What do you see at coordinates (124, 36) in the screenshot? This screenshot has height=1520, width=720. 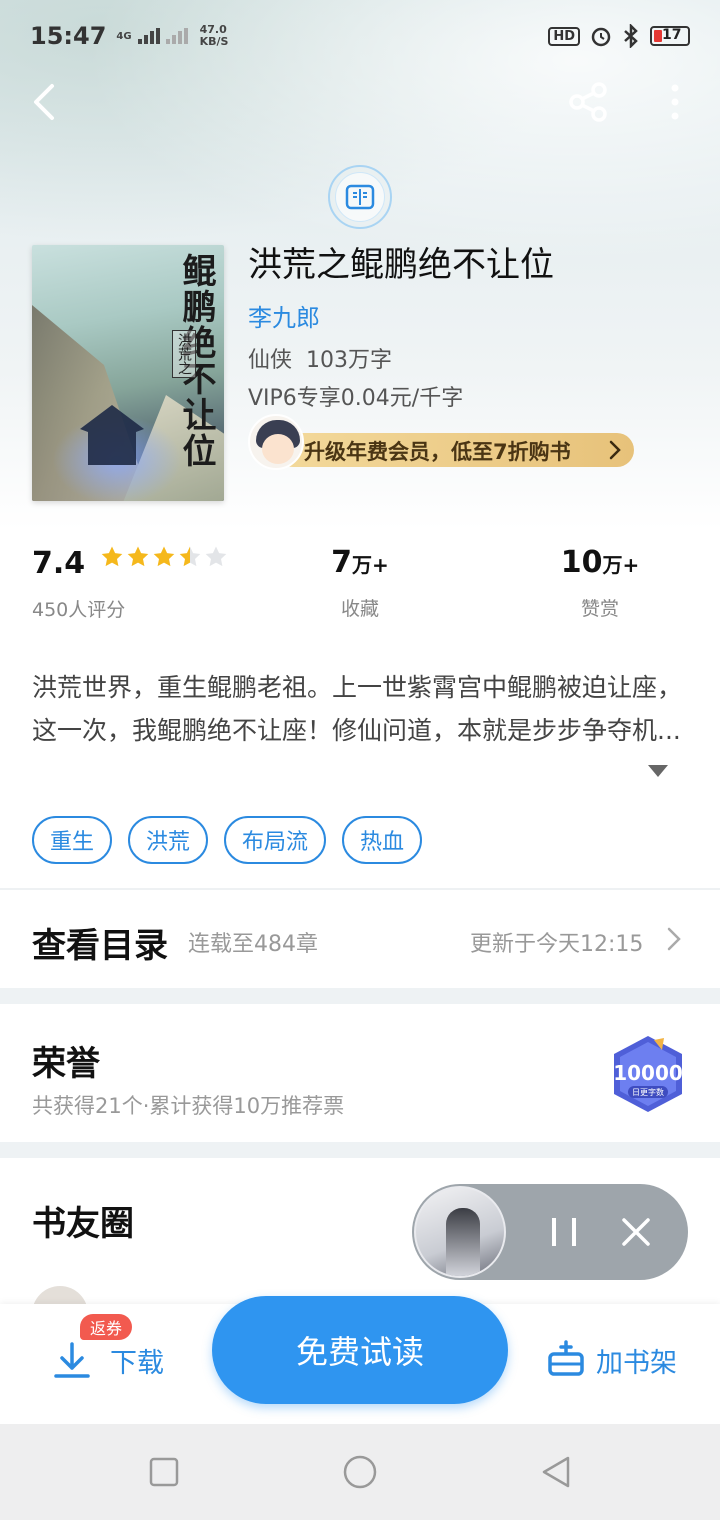 I see `network-type: 4G` at bounding box center [124, 36].